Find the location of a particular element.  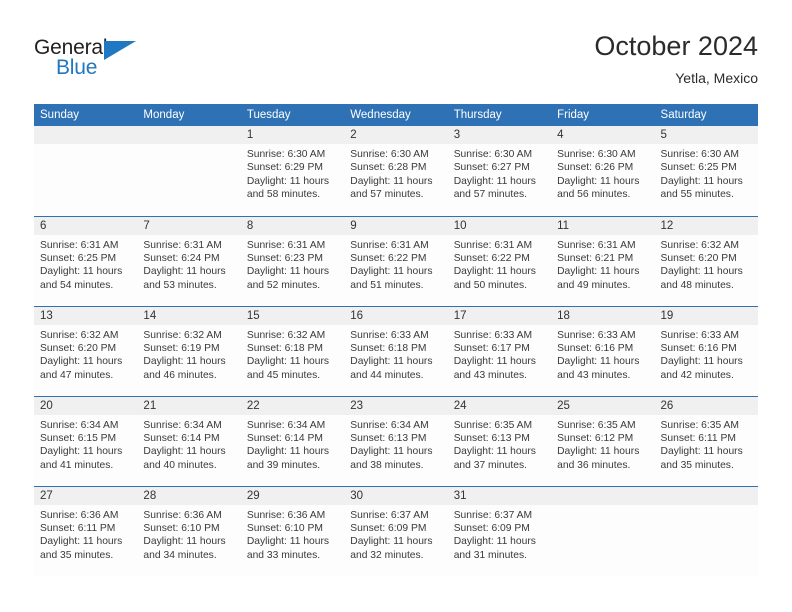

day-number: 5 is located at coordinates (706, 135).